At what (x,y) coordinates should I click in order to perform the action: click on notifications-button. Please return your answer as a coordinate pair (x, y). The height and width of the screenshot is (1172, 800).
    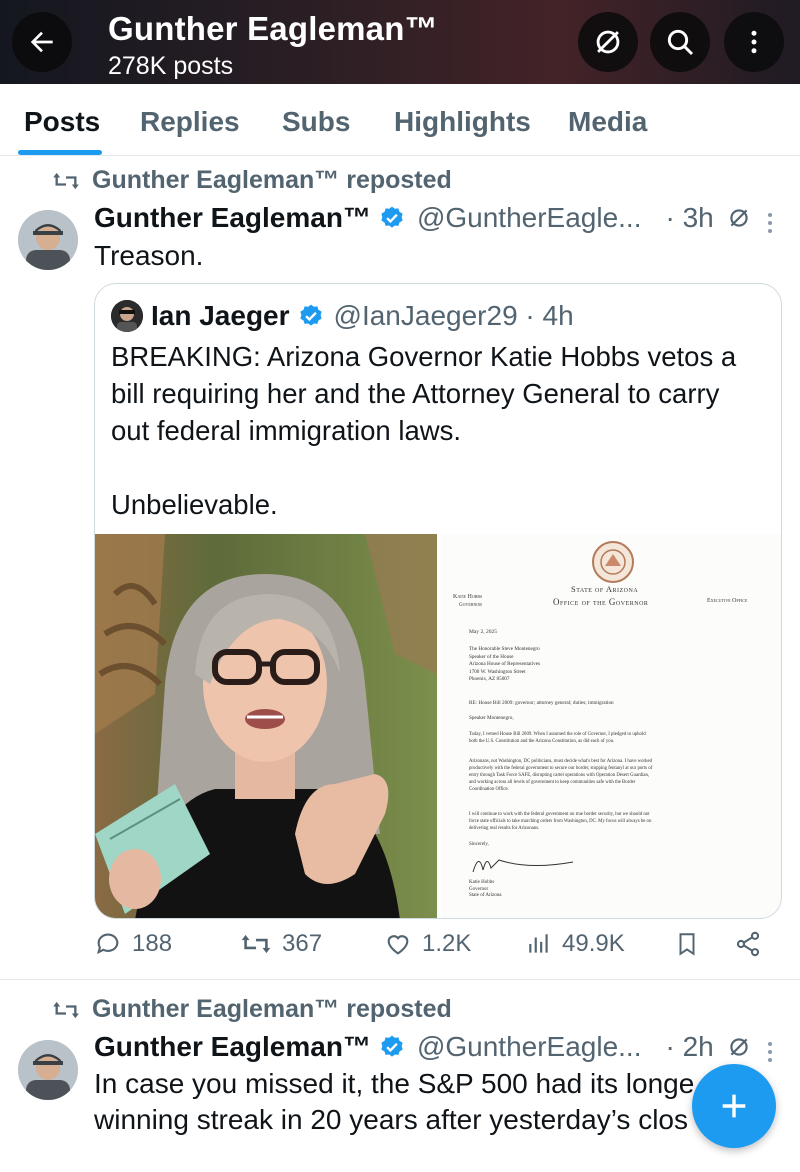
    Looking at the image, I should click on (608, 42).